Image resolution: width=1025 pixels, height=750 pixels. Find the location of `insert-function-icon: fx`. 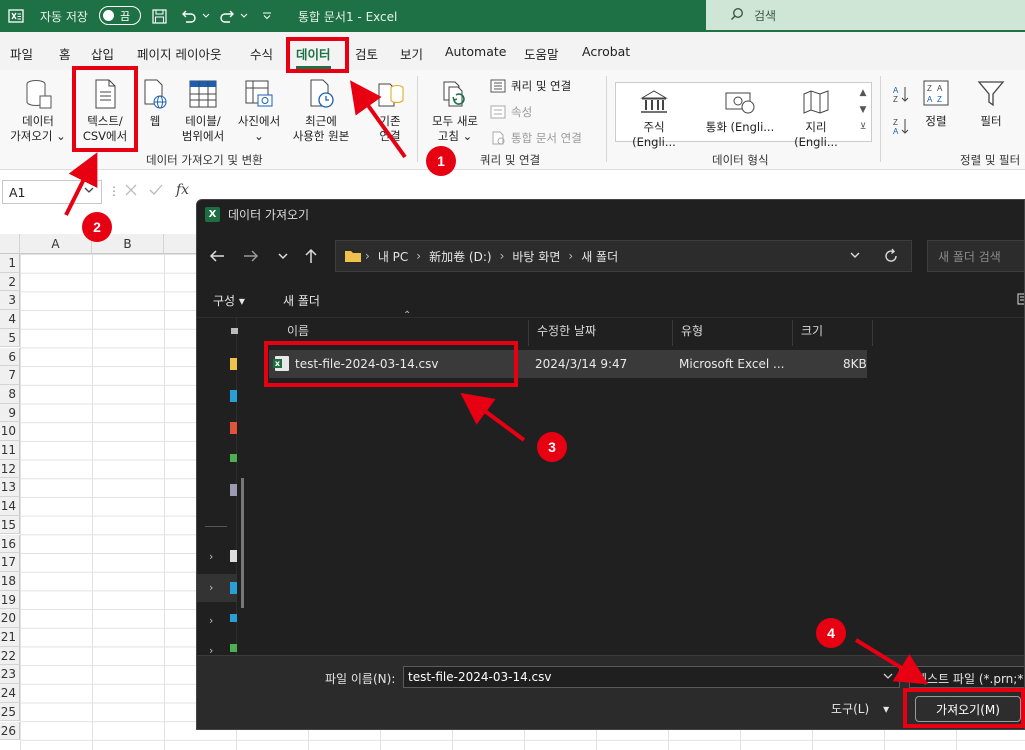

insert-function-icon: fx is located at coordinates (182, 190).